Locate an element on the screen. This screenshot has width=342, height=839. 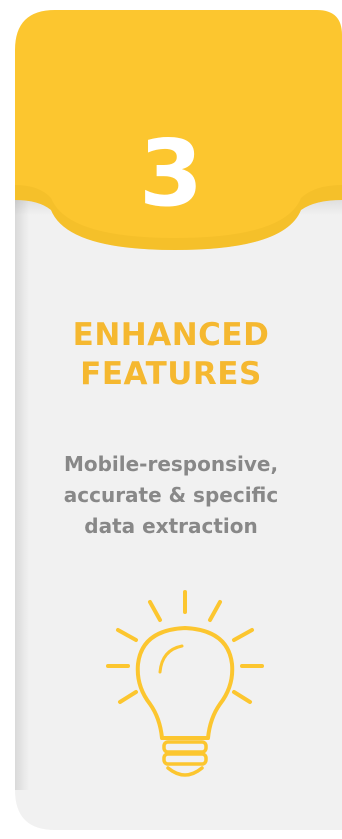
feature-title-text: ENHANCED FEATURES is located at coordinates (171, 354).